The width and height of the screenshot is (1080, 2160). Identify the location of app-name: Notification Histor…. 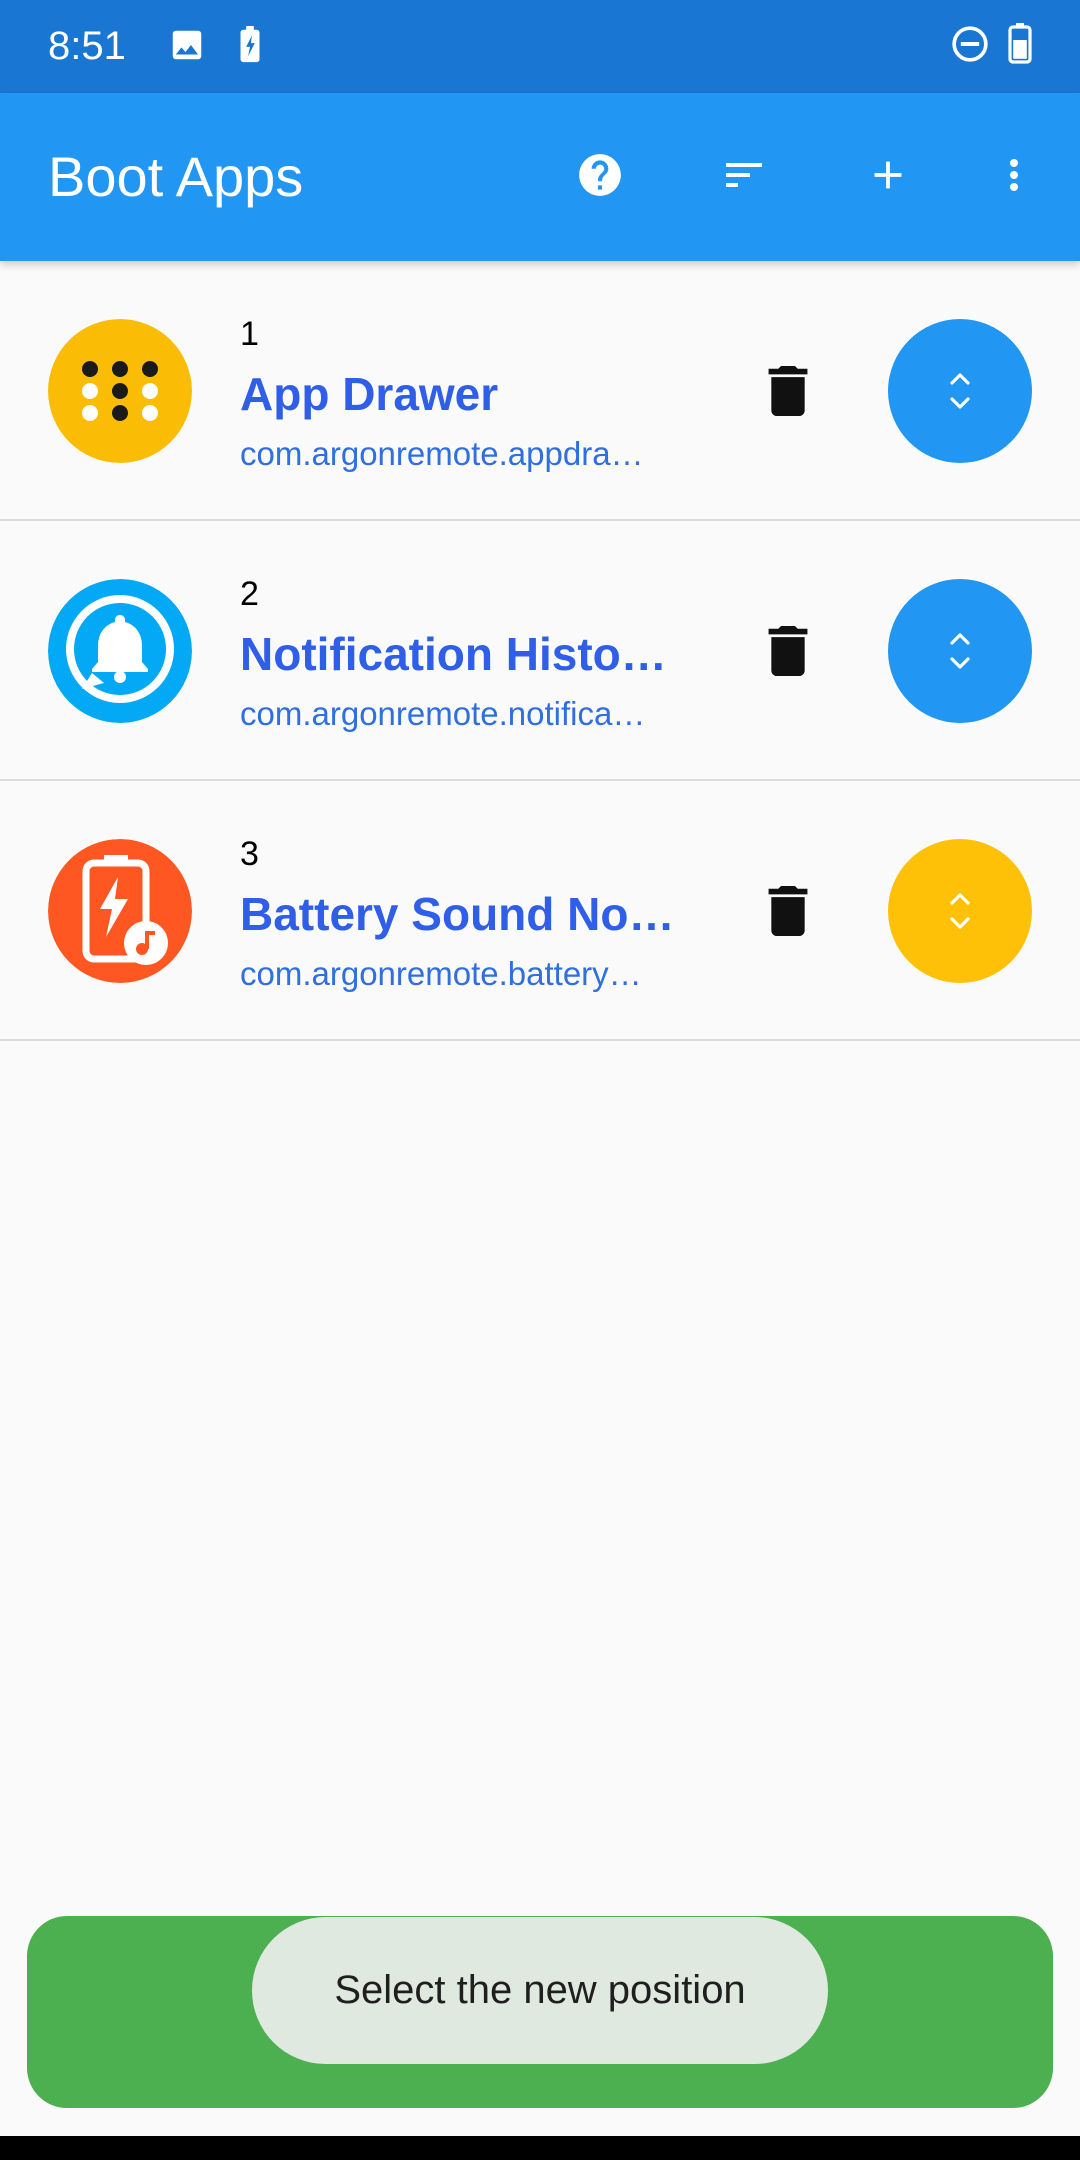
(460, 654).